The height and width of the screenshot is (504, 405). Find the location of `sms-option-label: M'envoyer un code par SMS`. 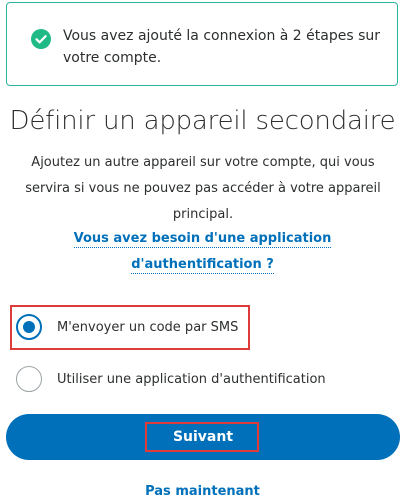

sms-option-label: M'envoyer un code par SMS is located at coordinates (147, 327).